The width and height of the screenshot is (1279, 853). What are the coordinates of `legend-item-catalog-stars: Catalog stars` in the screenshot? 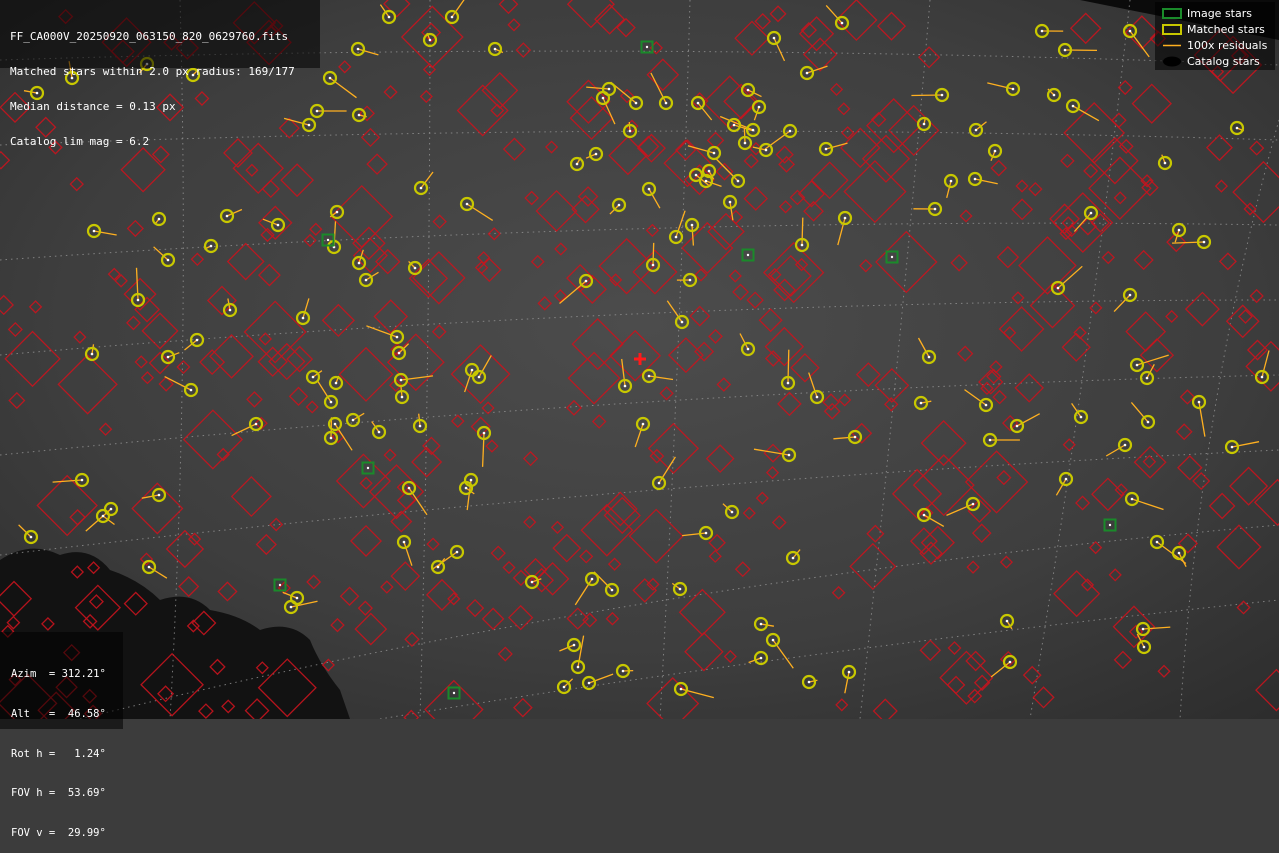 It's located at (1215, 62).